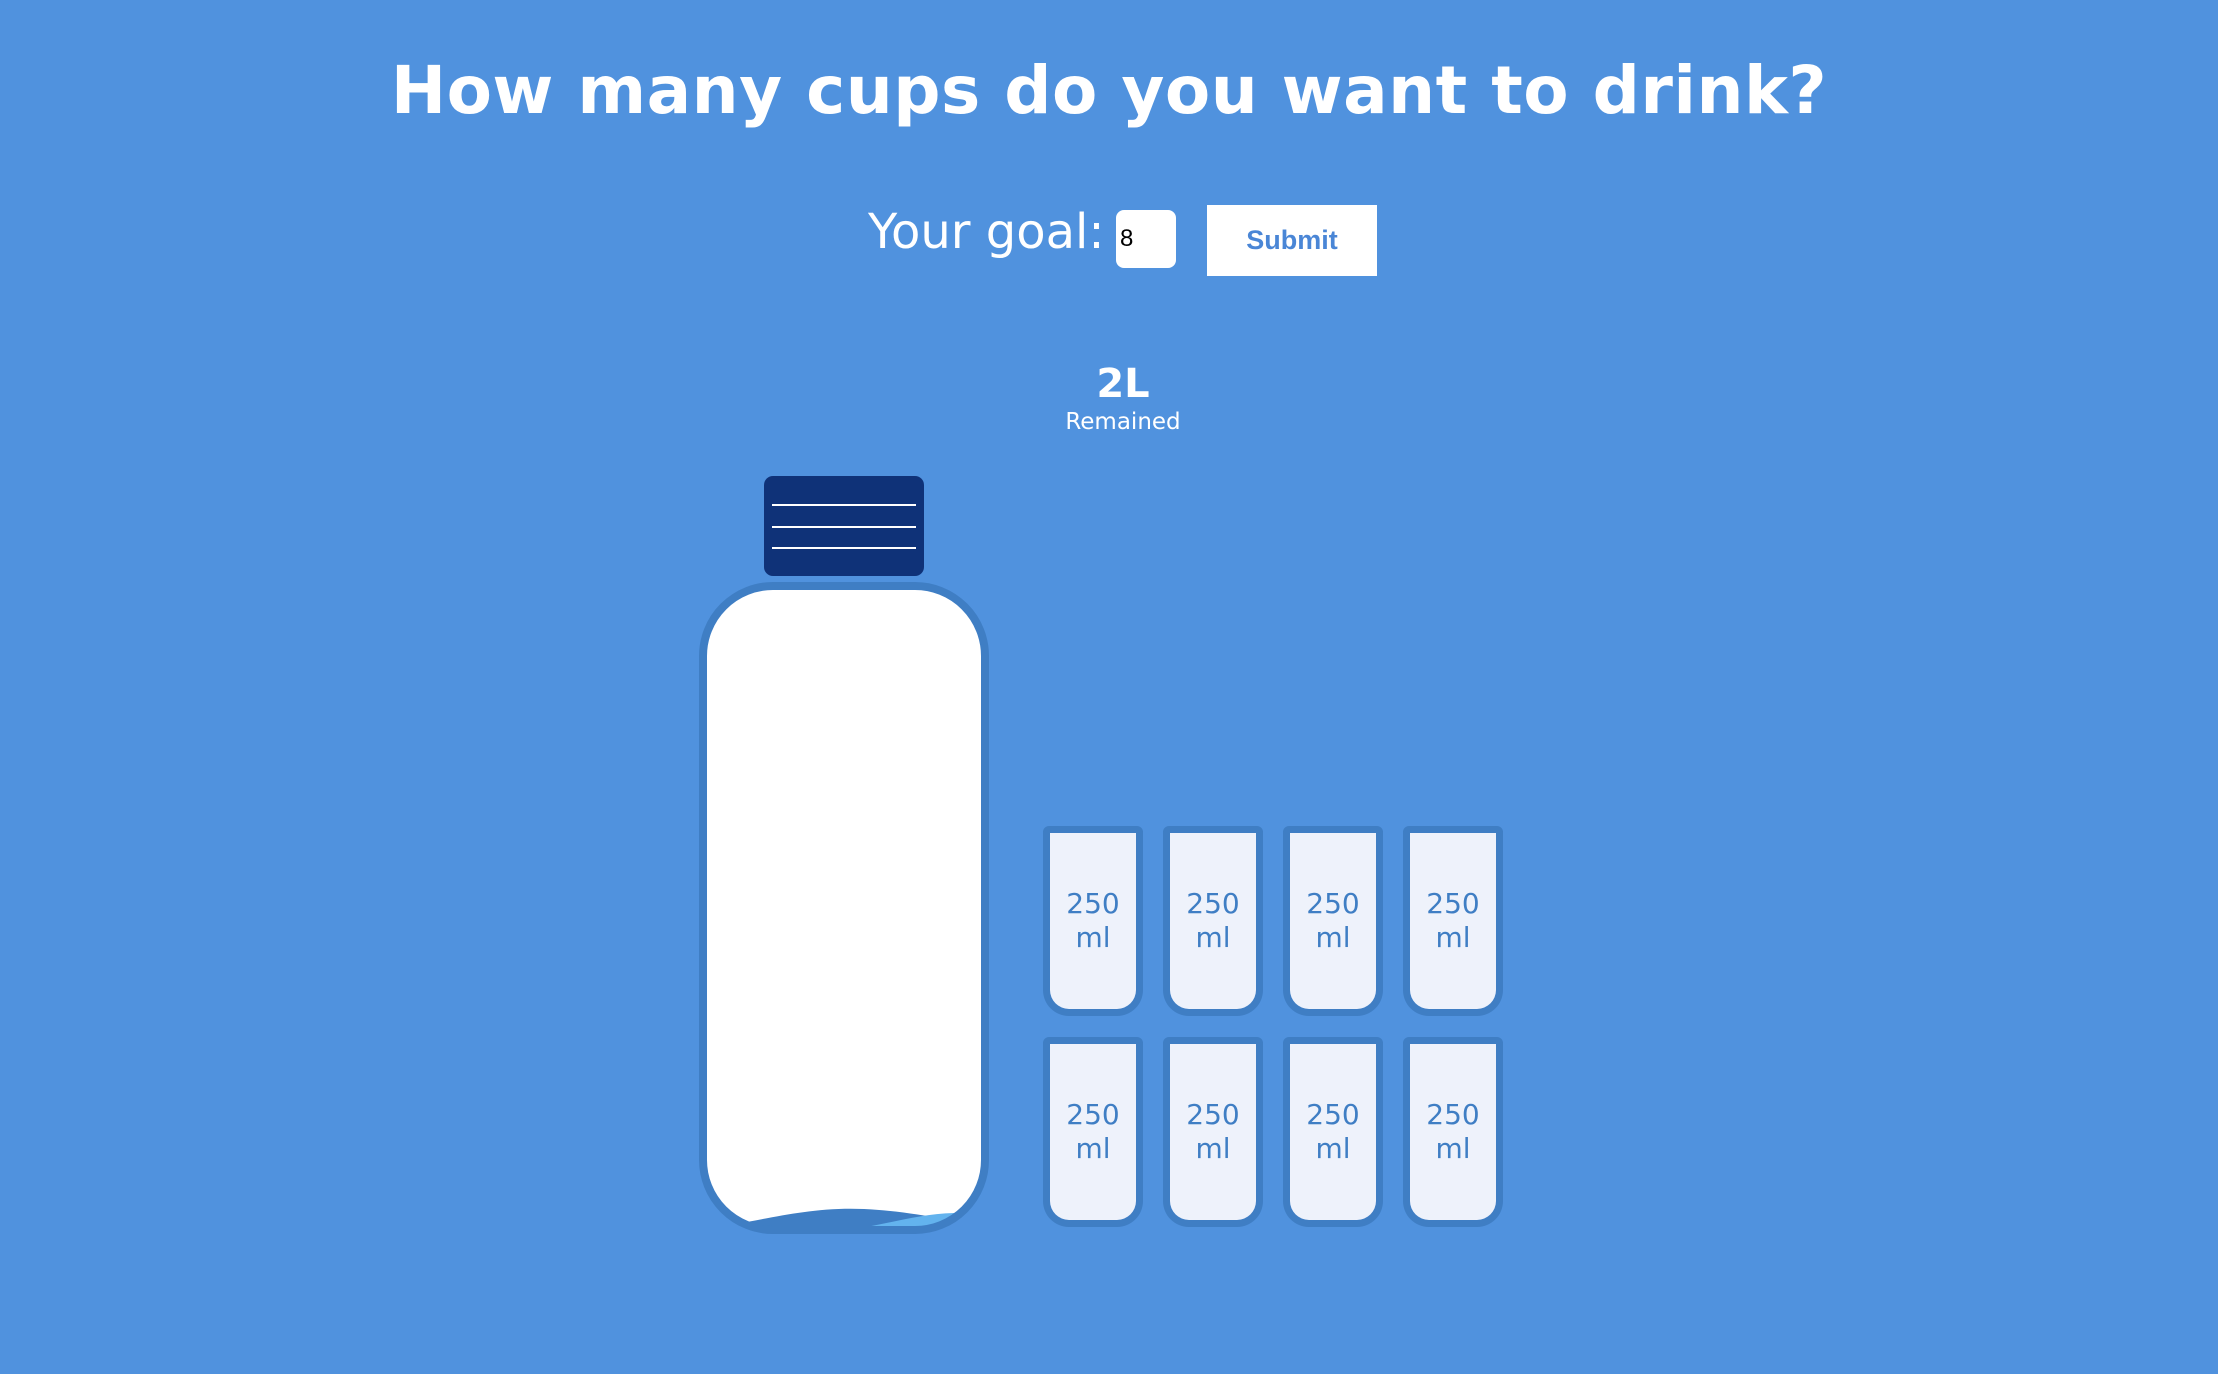  What do you see at coordinates (844, 908) in the screenshot?
I see `bottle-body` at bounding box center [844, 908].